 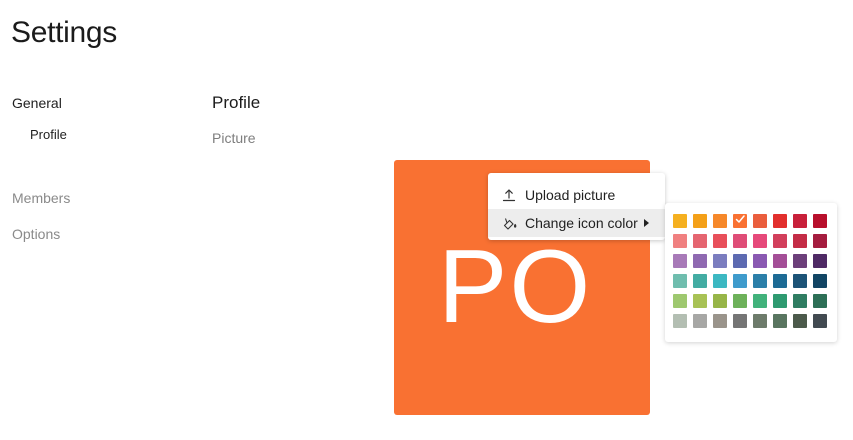 I want to click on sidebar-item-options: Options, so click(x=36, y=234).